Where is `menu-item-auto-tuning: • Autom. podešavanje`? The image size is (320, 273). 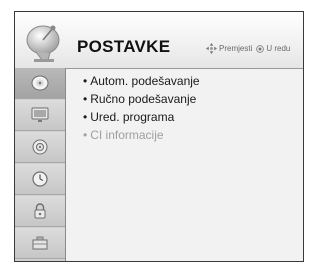 menu-item-auto-tuning: • Autom. podešavanje is located at coordinates (141, 81).